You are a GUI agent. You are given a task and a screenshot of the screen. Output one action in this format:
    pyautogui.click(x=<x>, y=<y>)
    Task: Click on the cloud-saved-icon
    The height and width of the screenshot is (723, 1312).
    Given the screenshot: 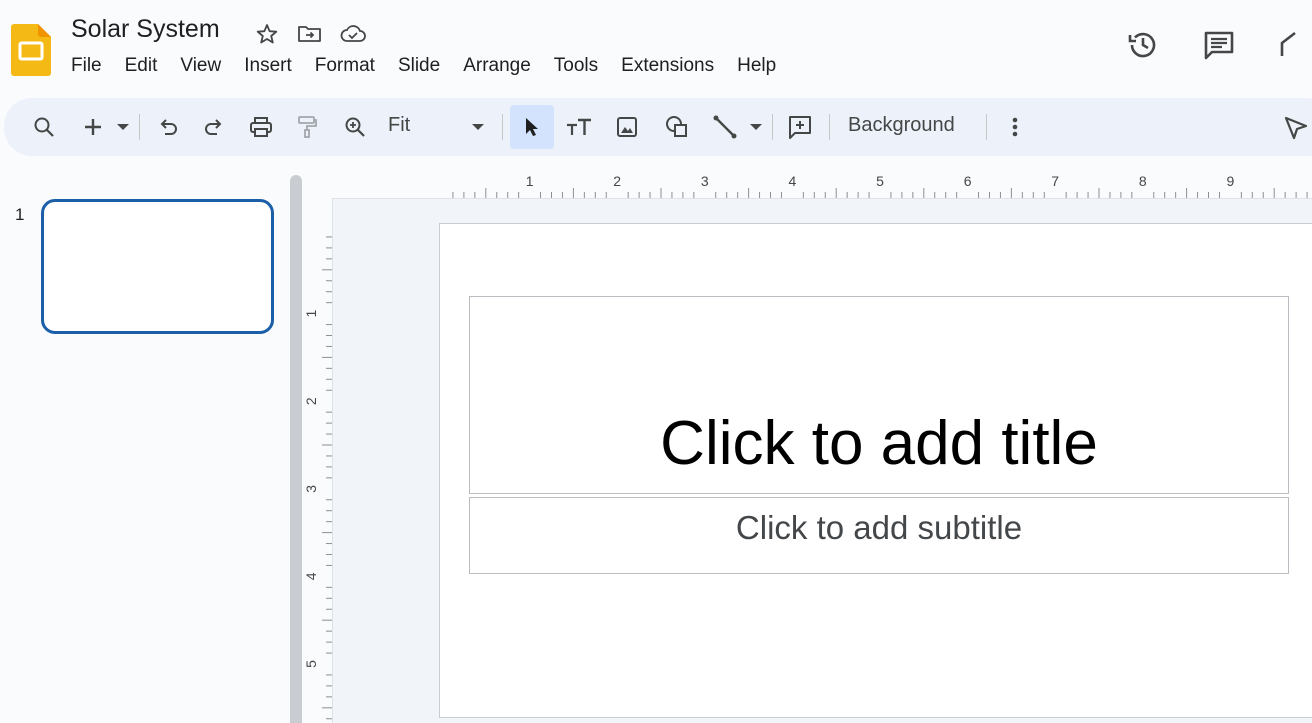 What is the action you would take?
    pyautogui.click(x=353, y=34)
    